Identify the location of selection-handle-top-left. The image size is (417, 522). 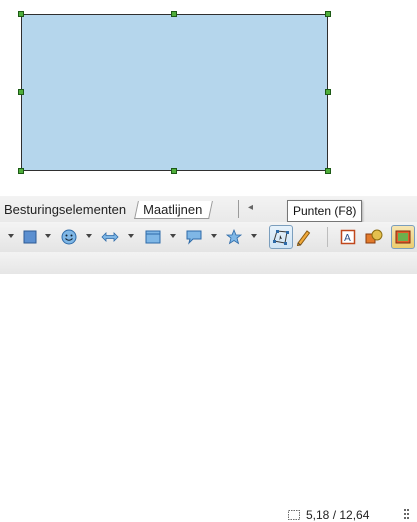
(21, 14).